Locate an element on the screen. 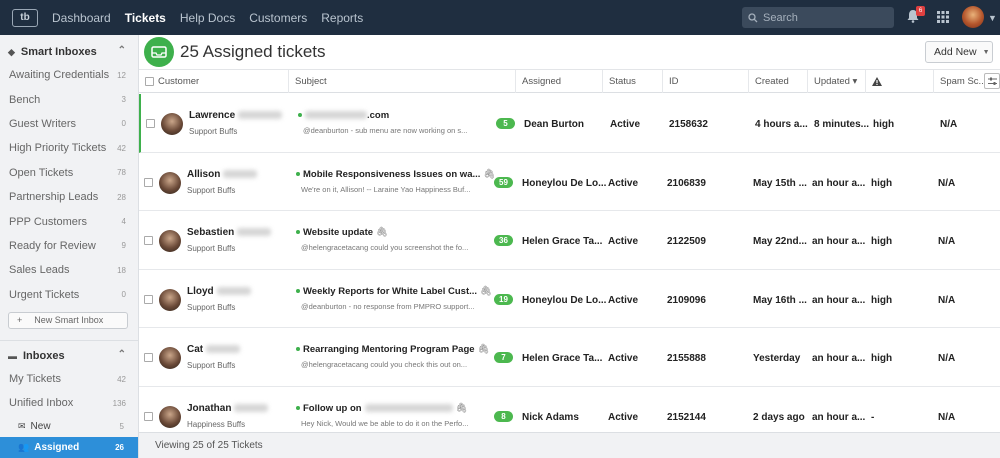 This screenshot has height=458, width=1000. customer-name: Lawrence is located at coordinates (236, 115).